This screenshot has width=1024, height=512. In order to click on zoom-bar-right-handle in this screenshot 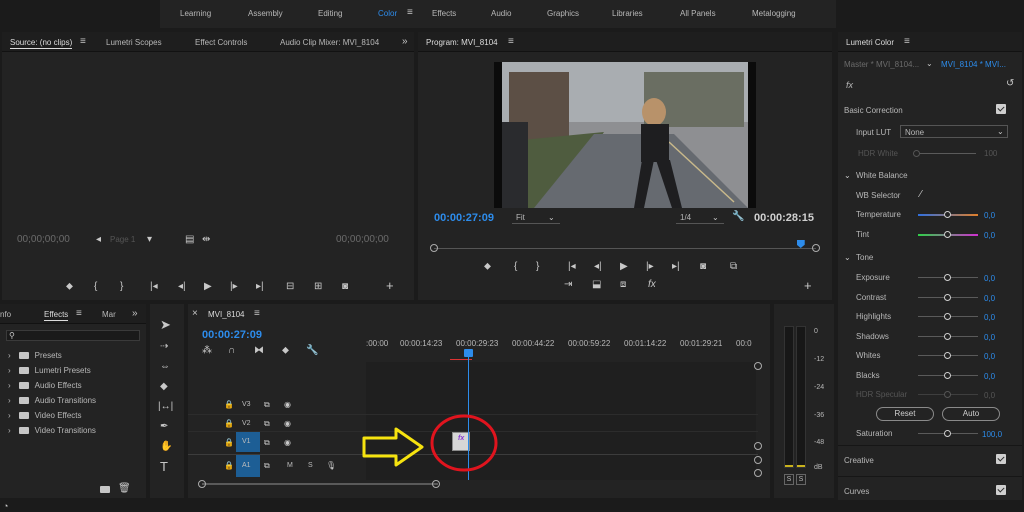, I will do `click(436, 484)`.